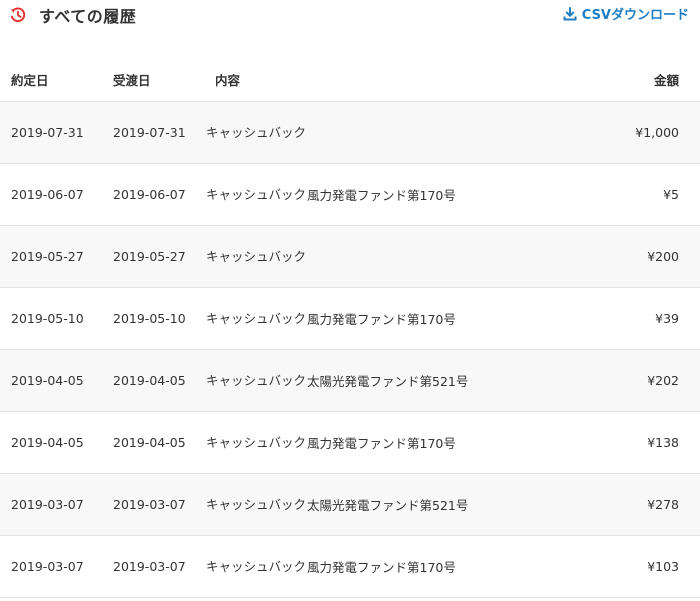  Describe the element at coordinates (416, 80) in the screenshot. I see `column-header-fund` at that location.